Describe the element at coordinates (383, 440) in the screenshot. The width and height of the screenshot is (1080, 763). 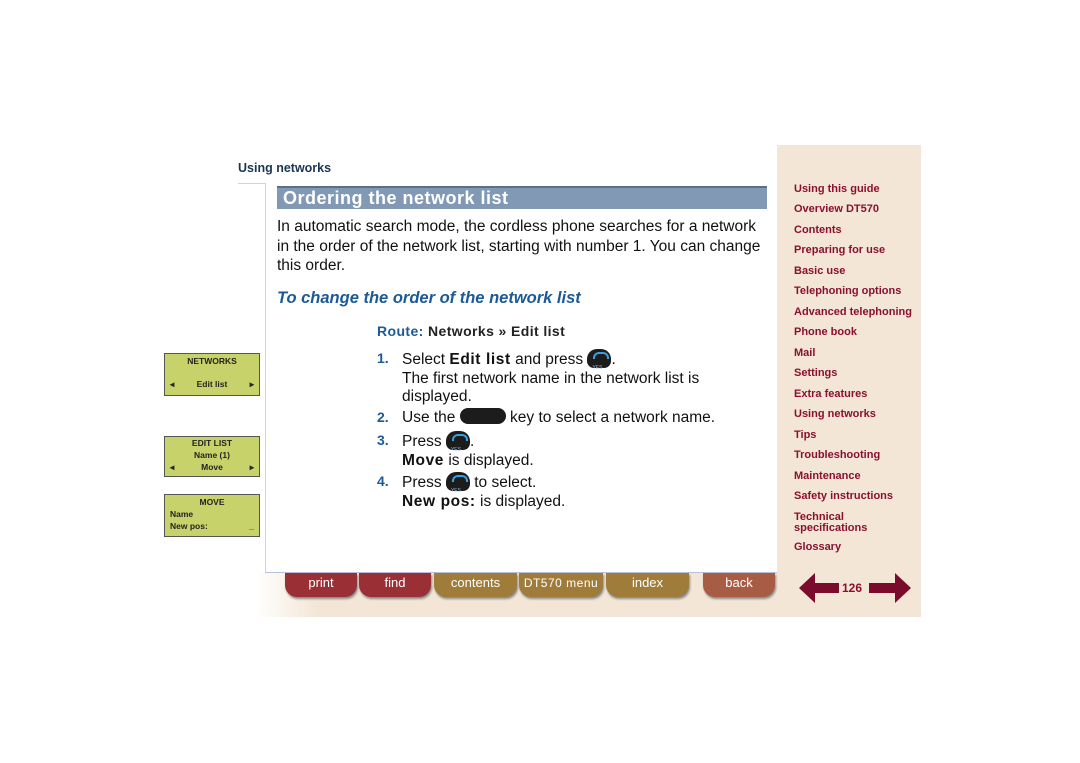
I see `step-number: 3.` at that location.